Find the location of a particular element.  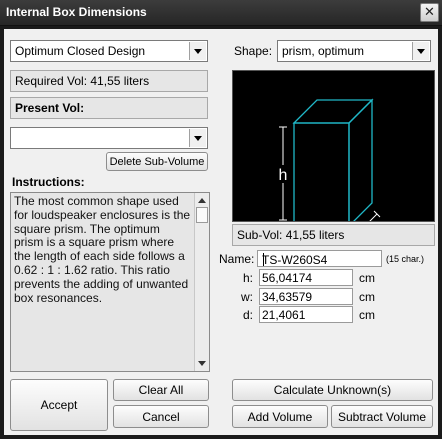

scroll-up-icon is located at coordinates (202, 200).